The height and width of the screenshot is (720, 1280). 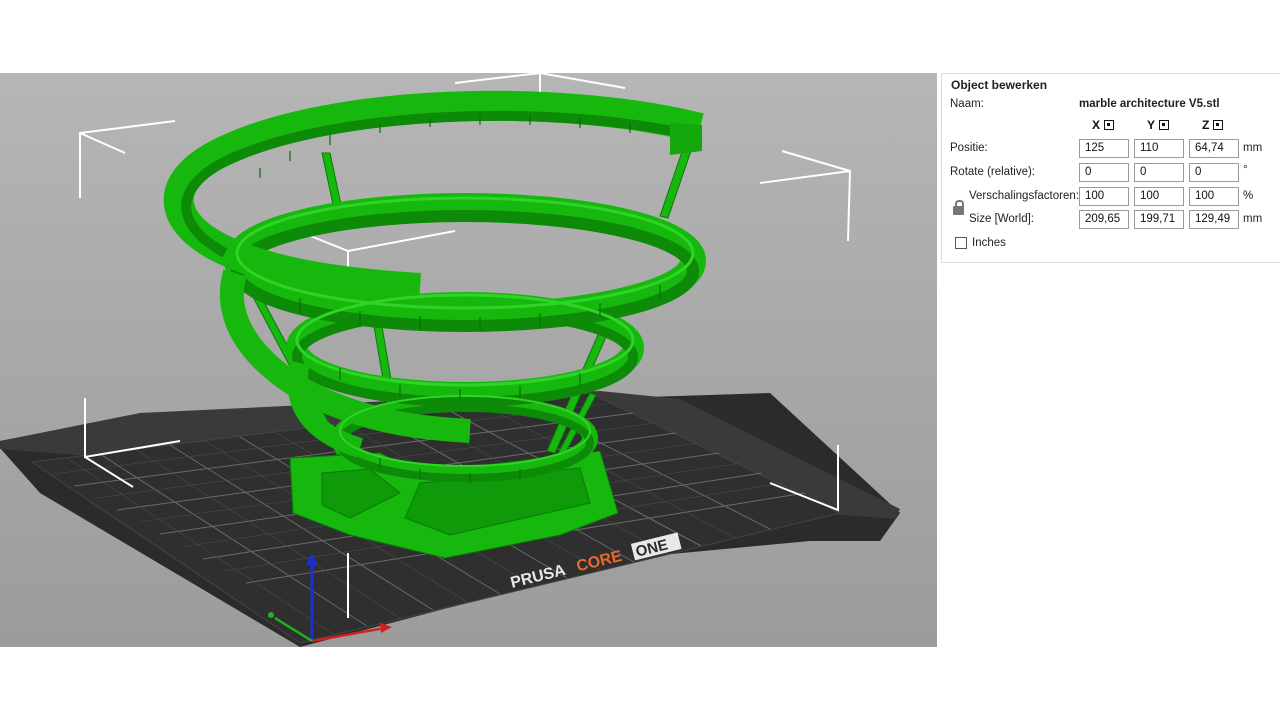 I want to click on position-label: Positie:, so click(x=969, y=148).